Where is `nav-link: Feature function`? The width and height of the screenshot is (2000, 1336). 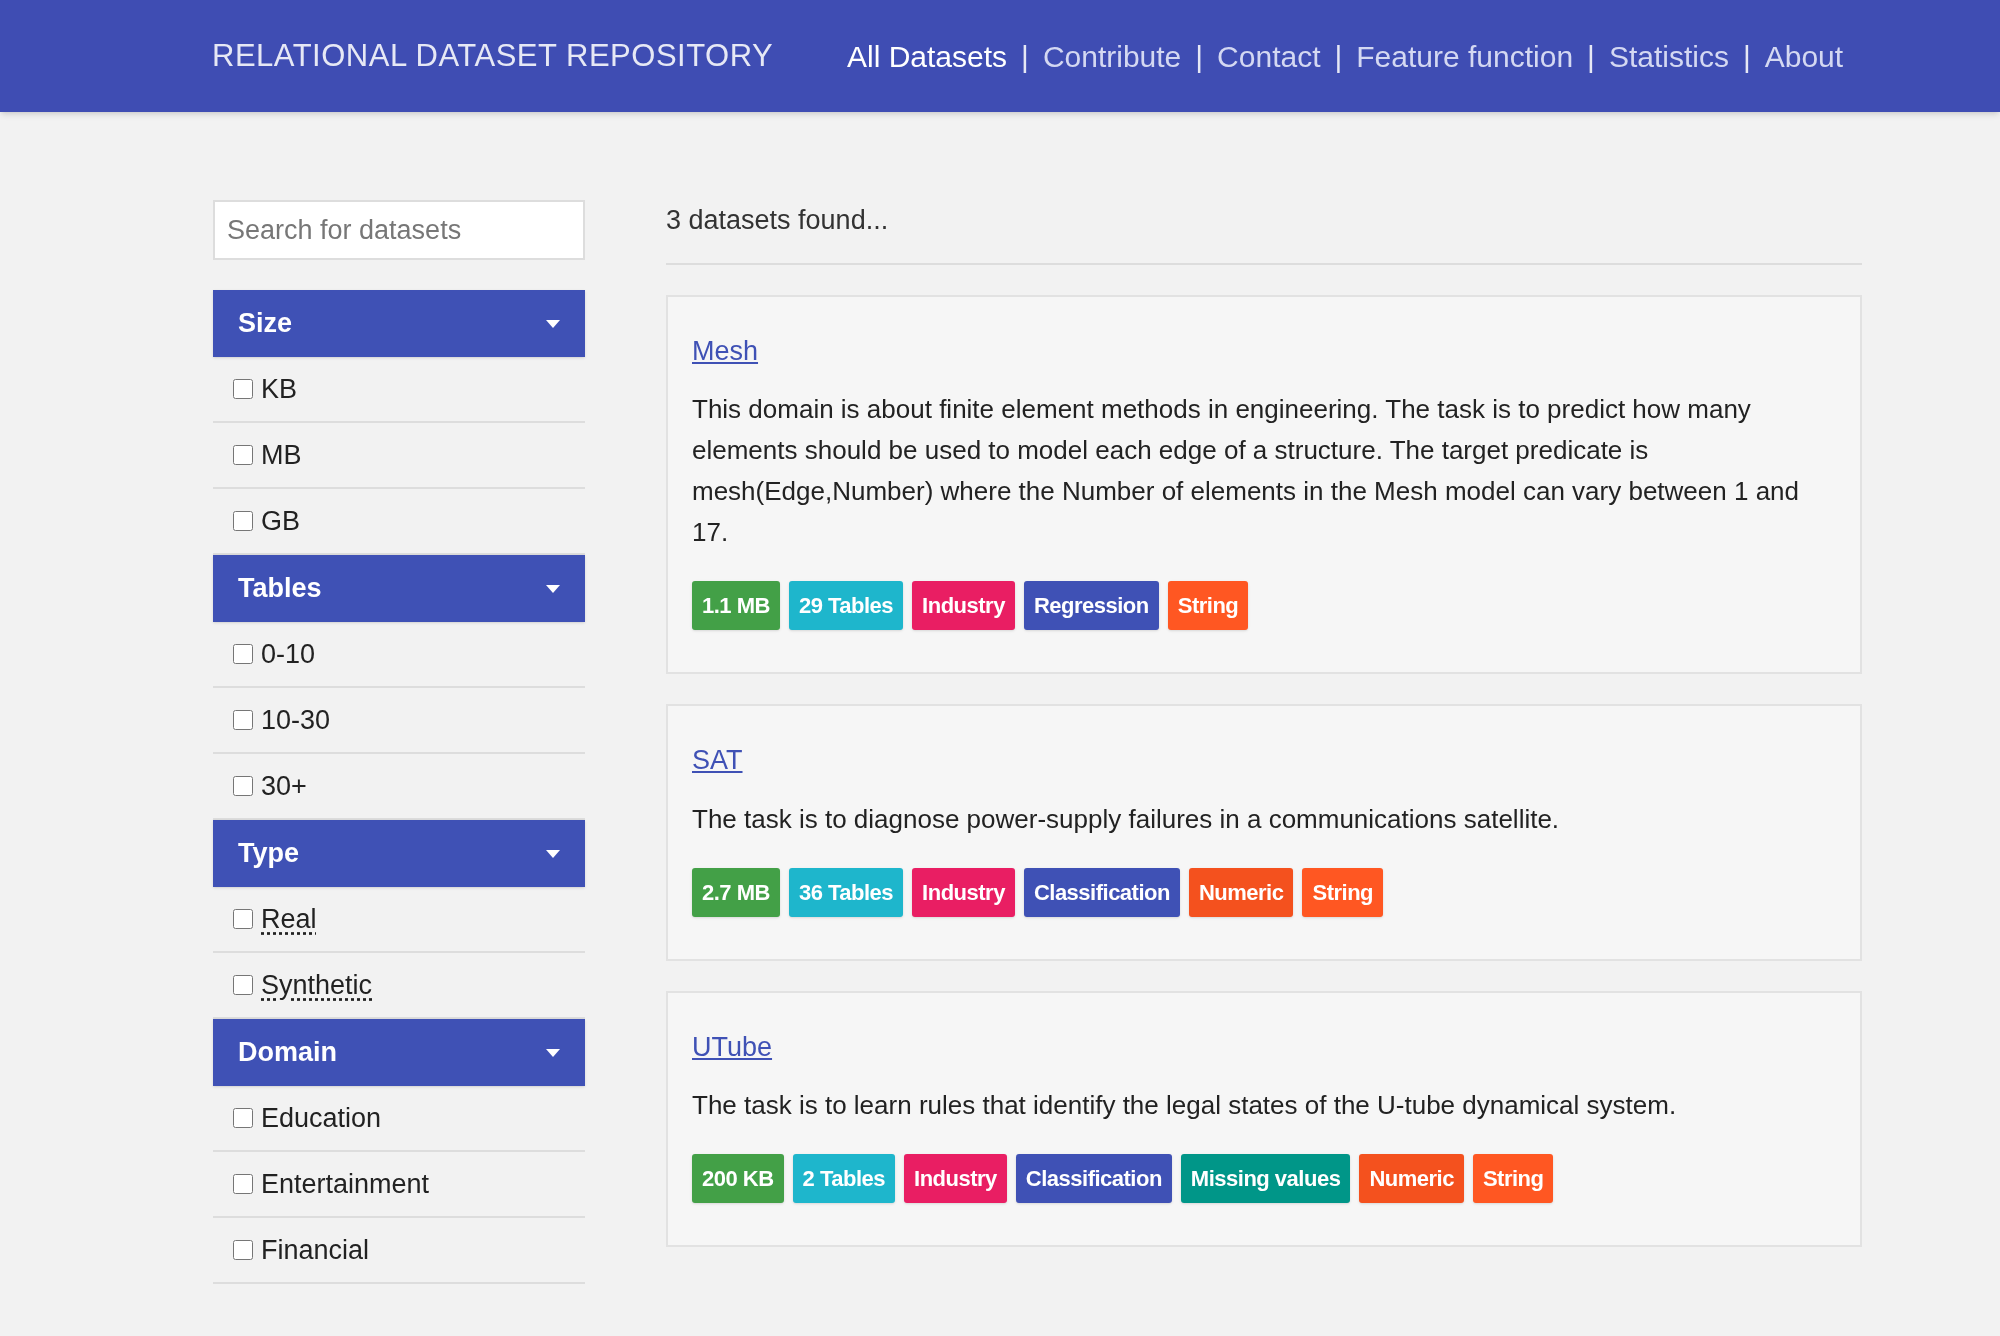
nav-link: Feature function is located at coordinates (1465, 56).